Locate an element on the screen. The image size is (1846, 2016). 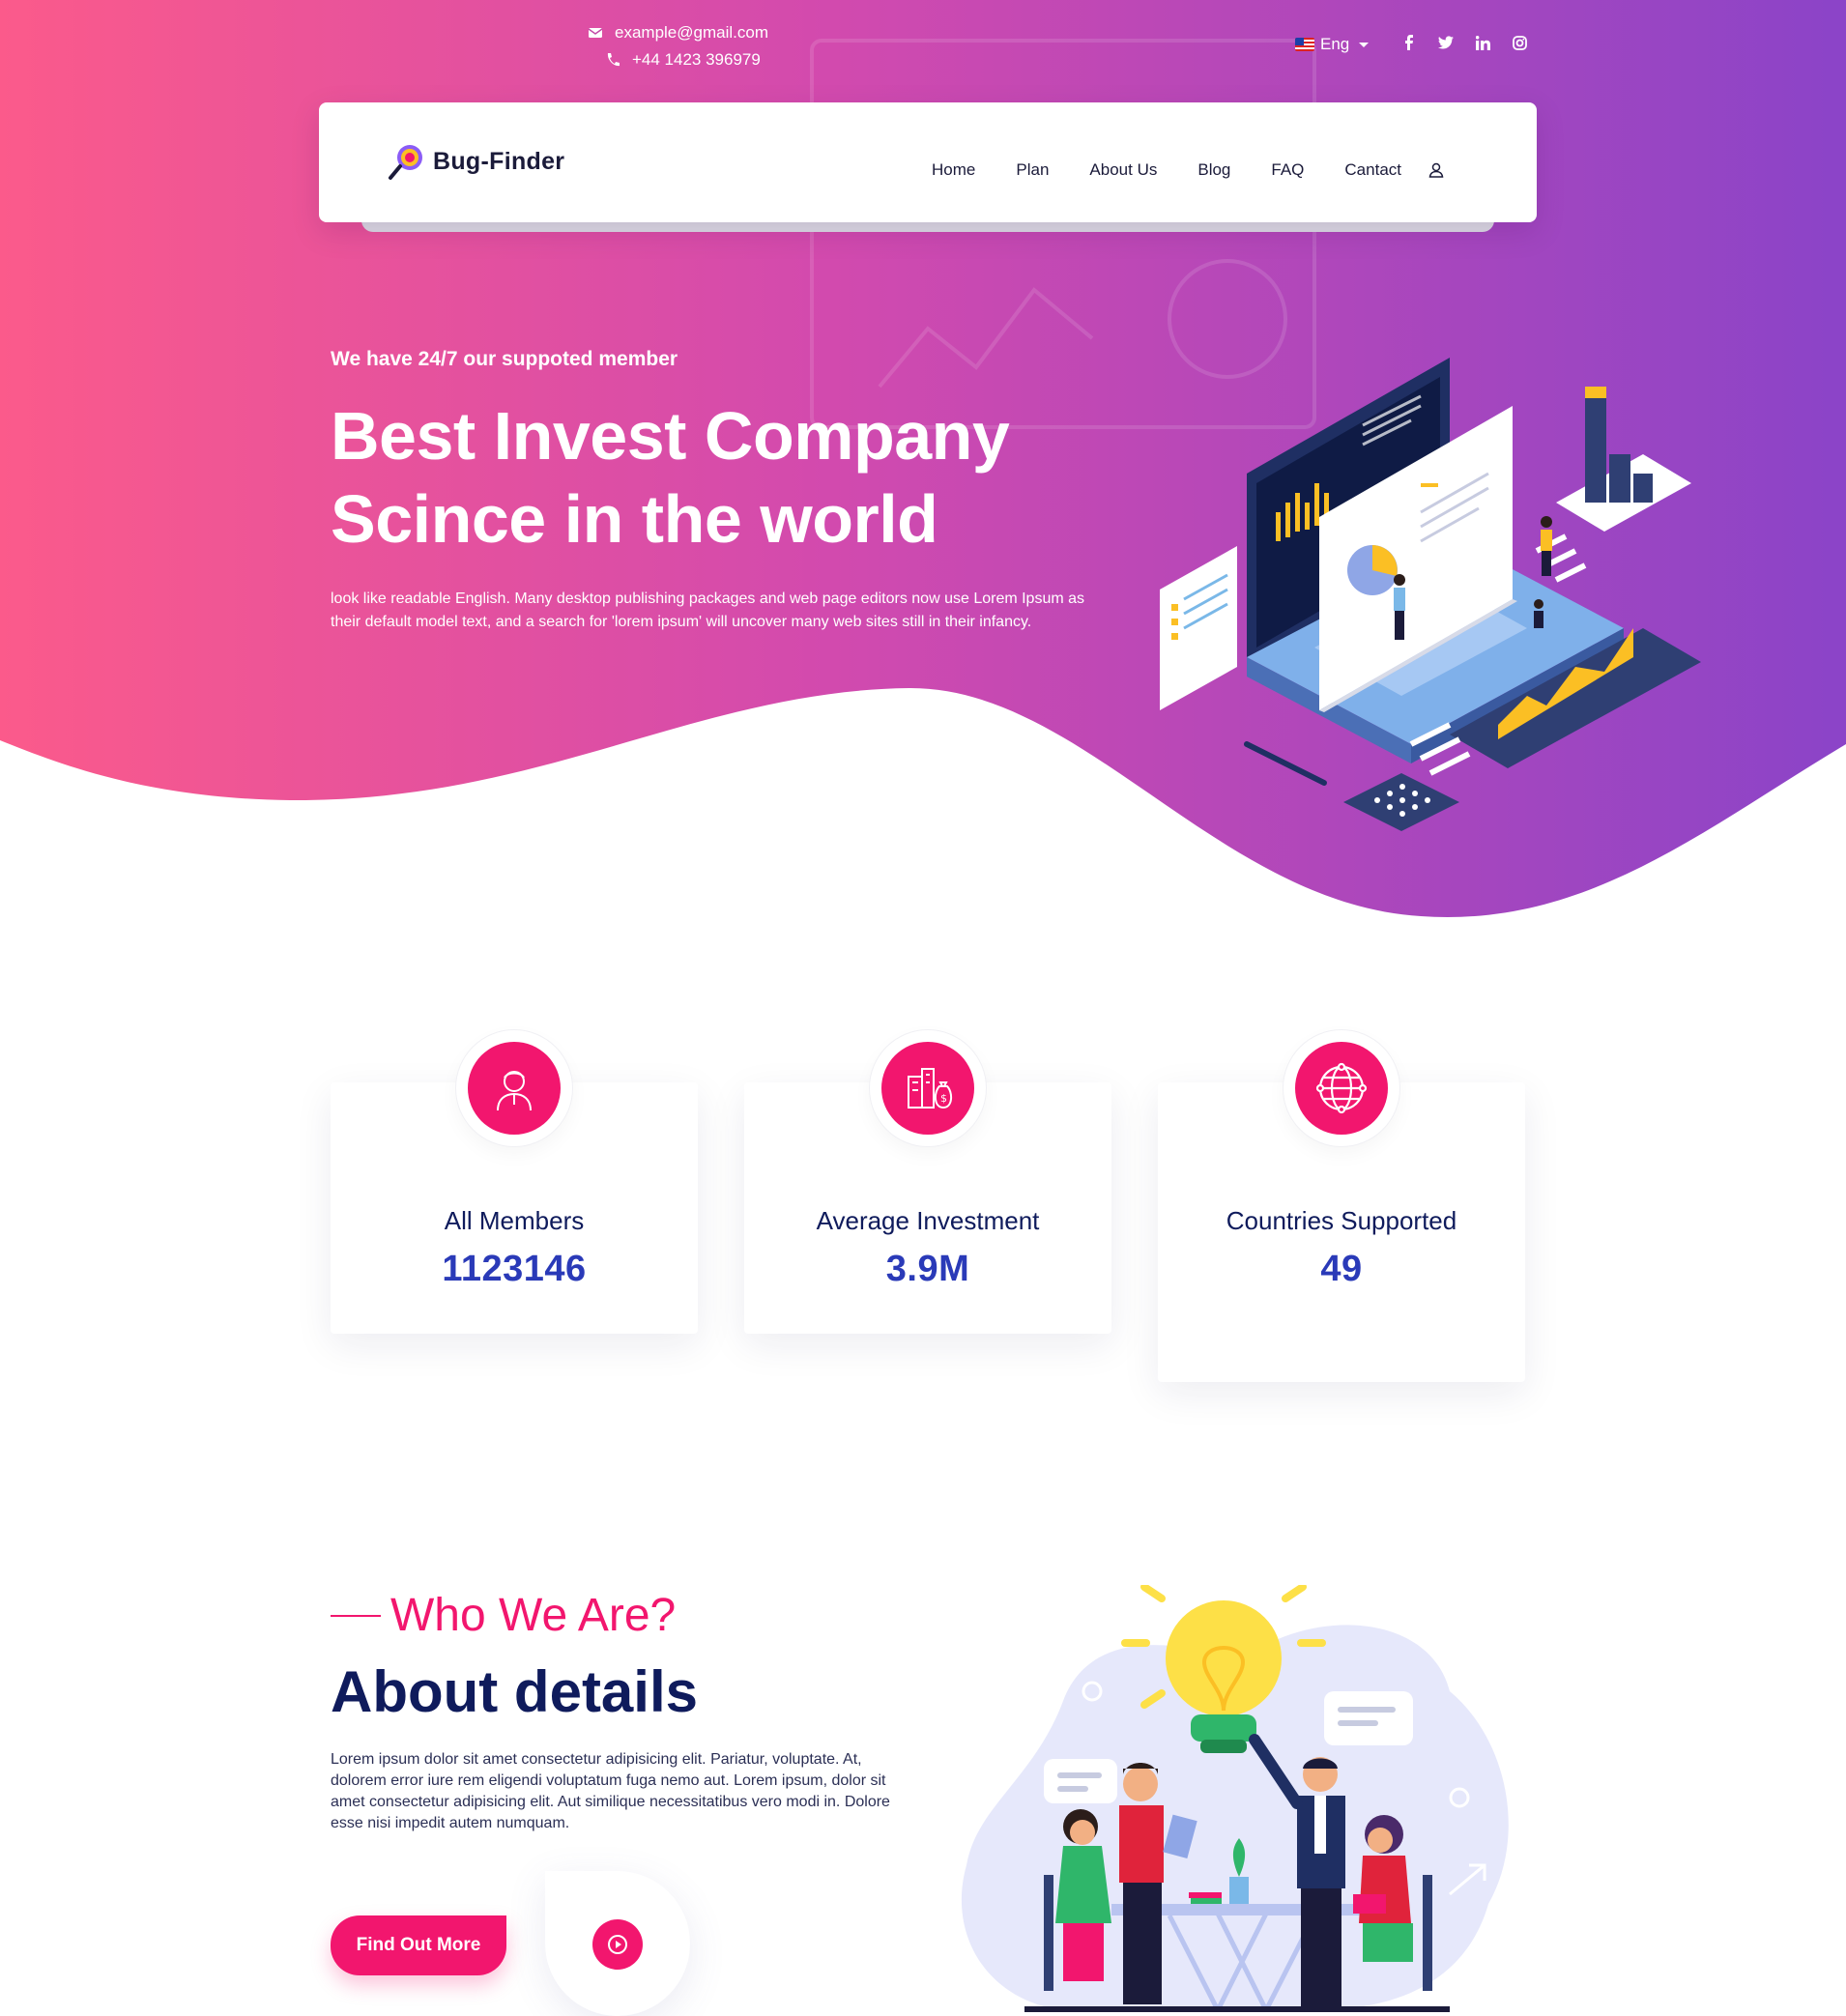
instagram-icon is located at coordinates (1520, 43).